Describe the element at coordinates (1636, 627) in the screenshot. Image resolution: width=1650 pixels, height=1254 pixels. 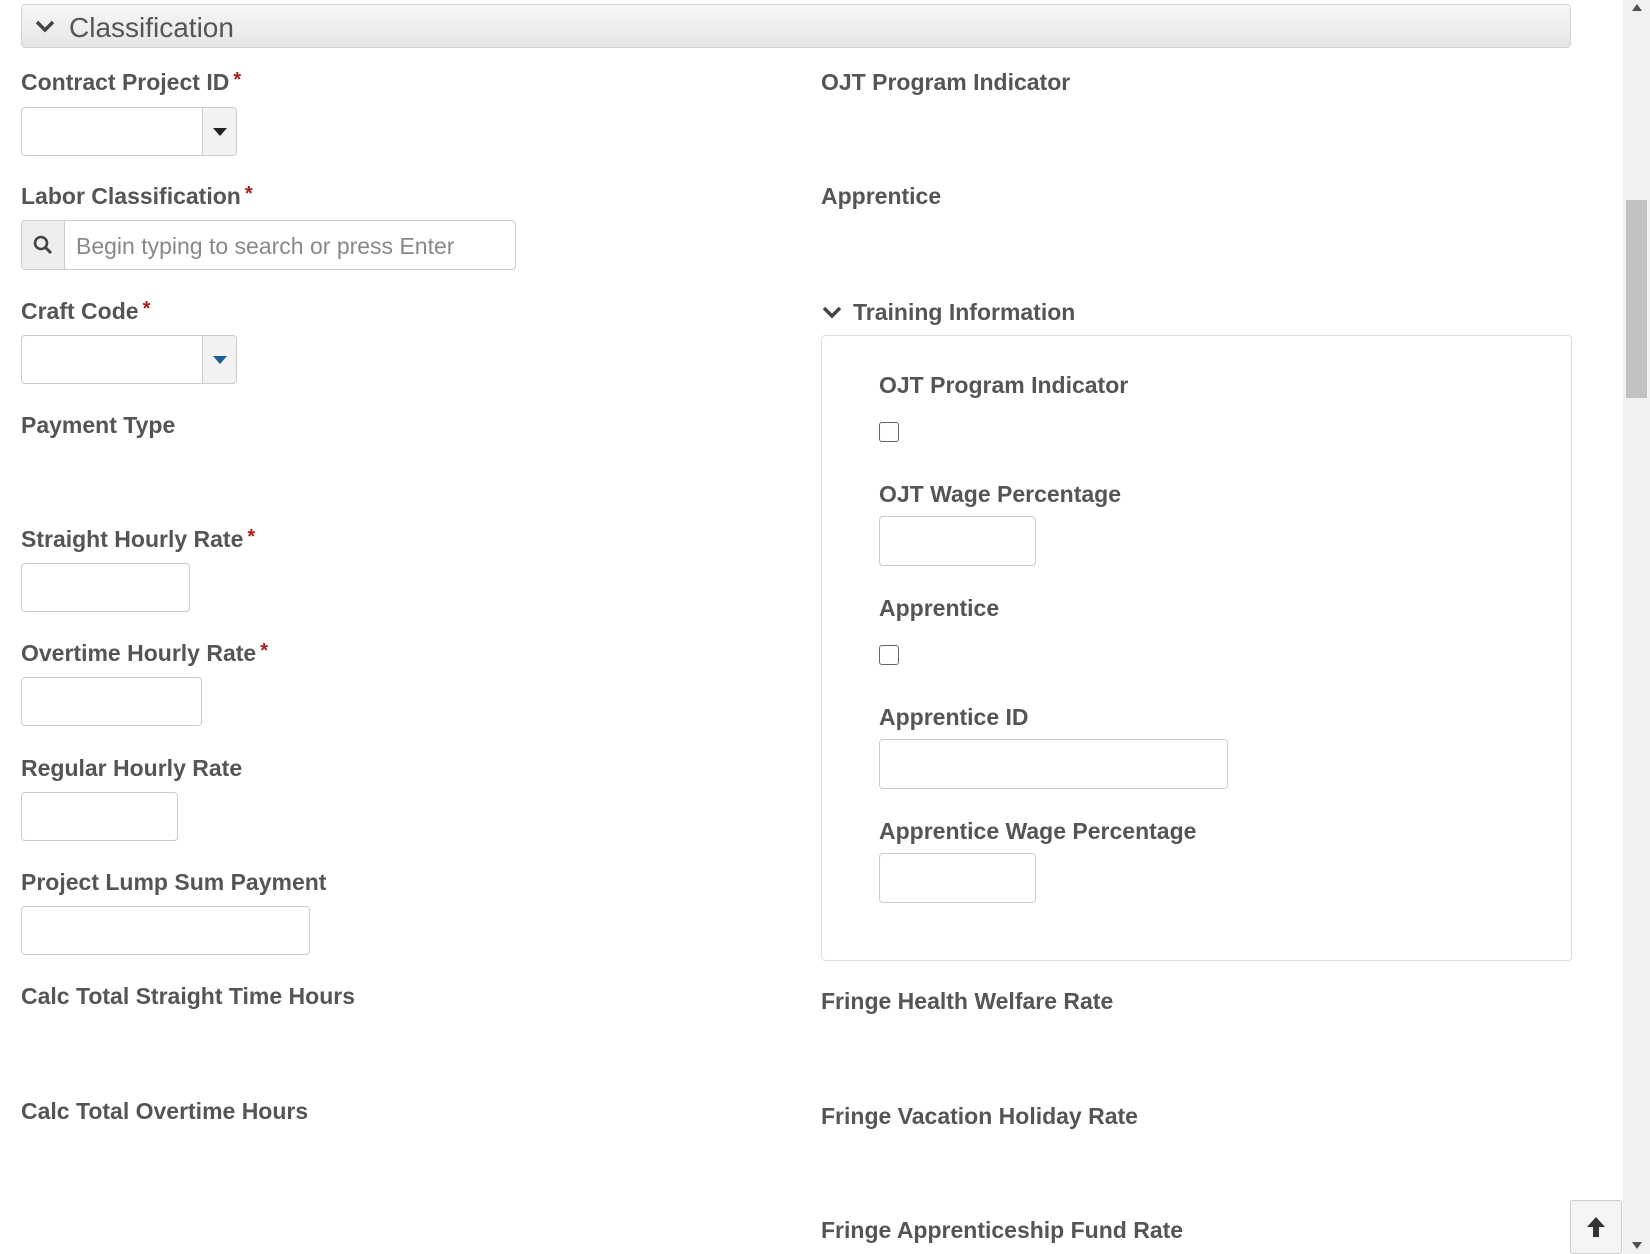
I see `vertical-scrollbar` at that location.